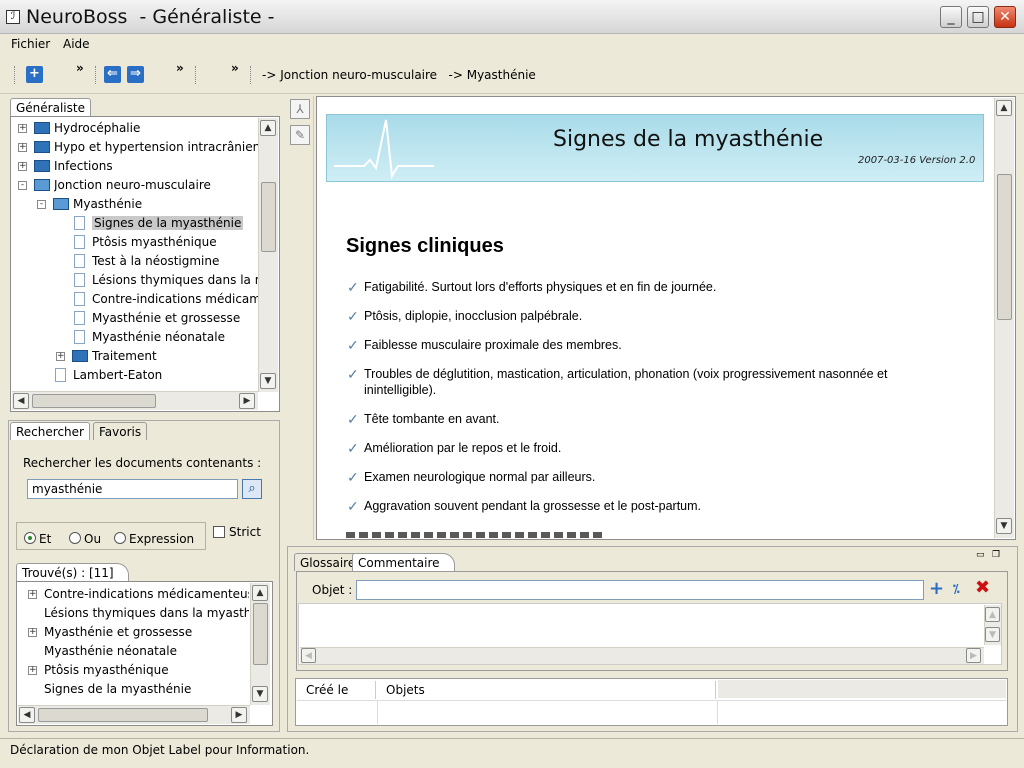 This screenshot has height=768, width=1024. Describe the element at coordinates (951, 17) in the screenshot. I see `minimize-button: _` at that location.